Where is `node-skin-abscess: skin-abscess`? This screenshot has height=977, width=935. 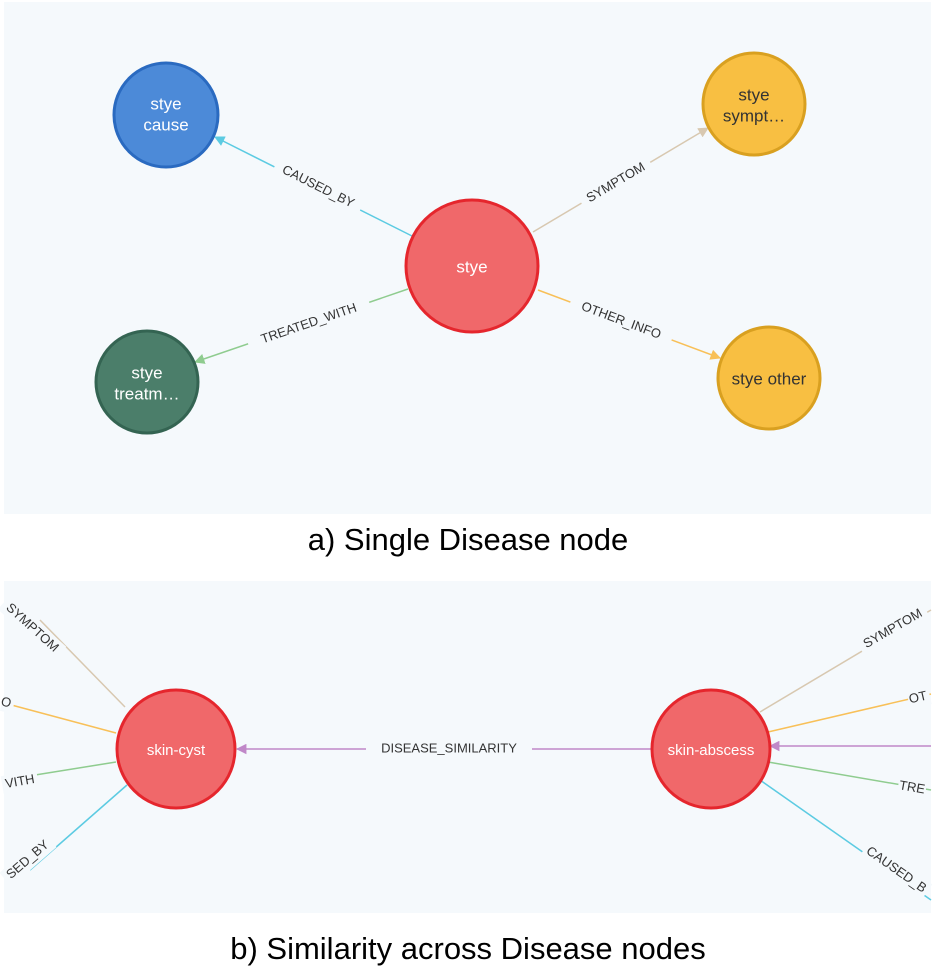
node-skin-abscess: skin-abscess is located at coordinates (711, 749).